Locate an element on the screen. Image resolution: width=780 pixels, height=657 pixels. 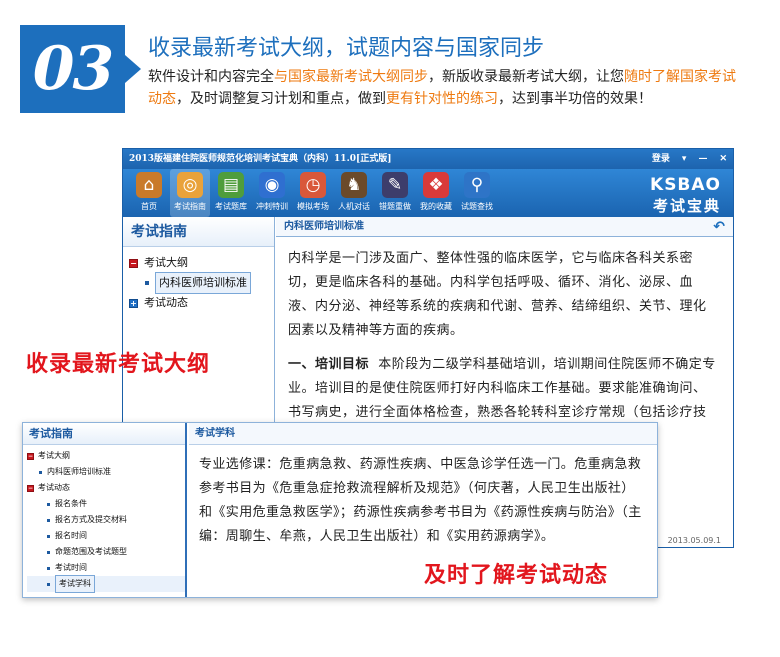
books-icon: ▤ is located at coordinates (231, 185).